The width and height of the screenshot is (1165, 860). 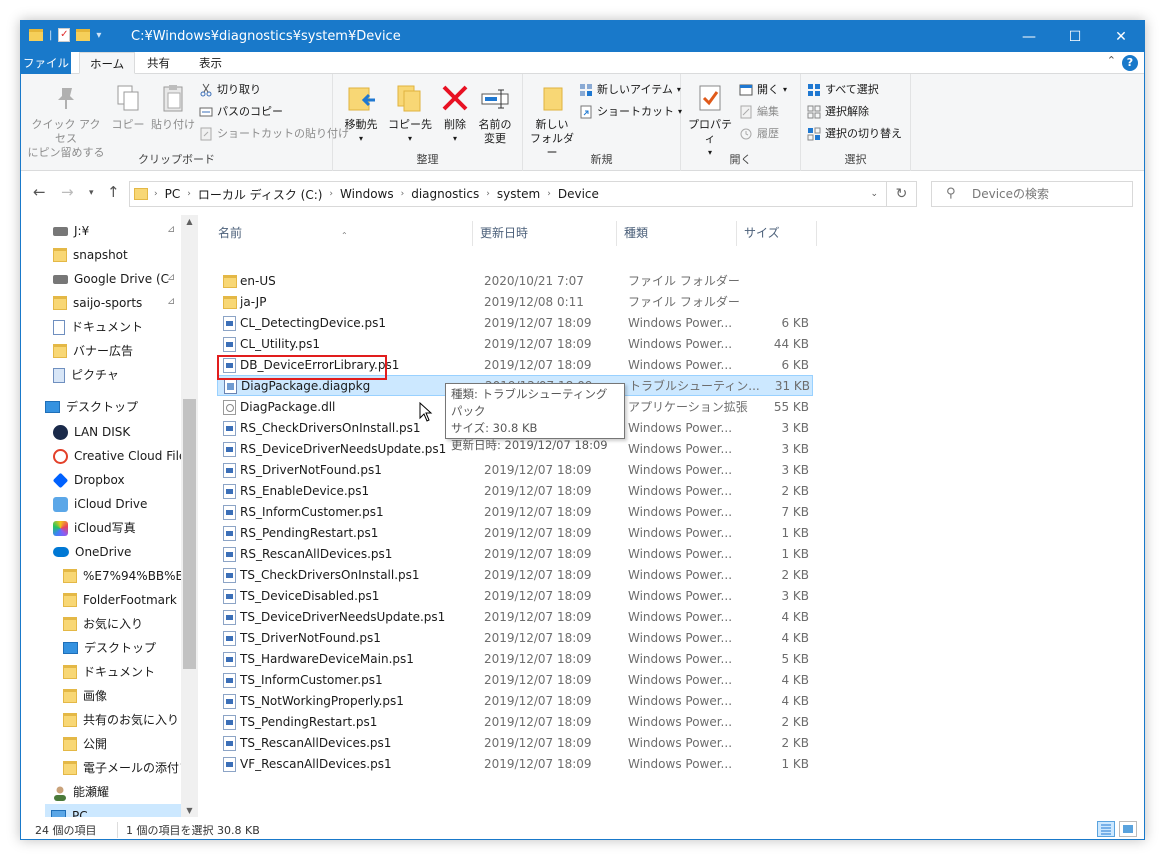 I want to click on paste-button: 貼り付け, so click(x=173, y=107).